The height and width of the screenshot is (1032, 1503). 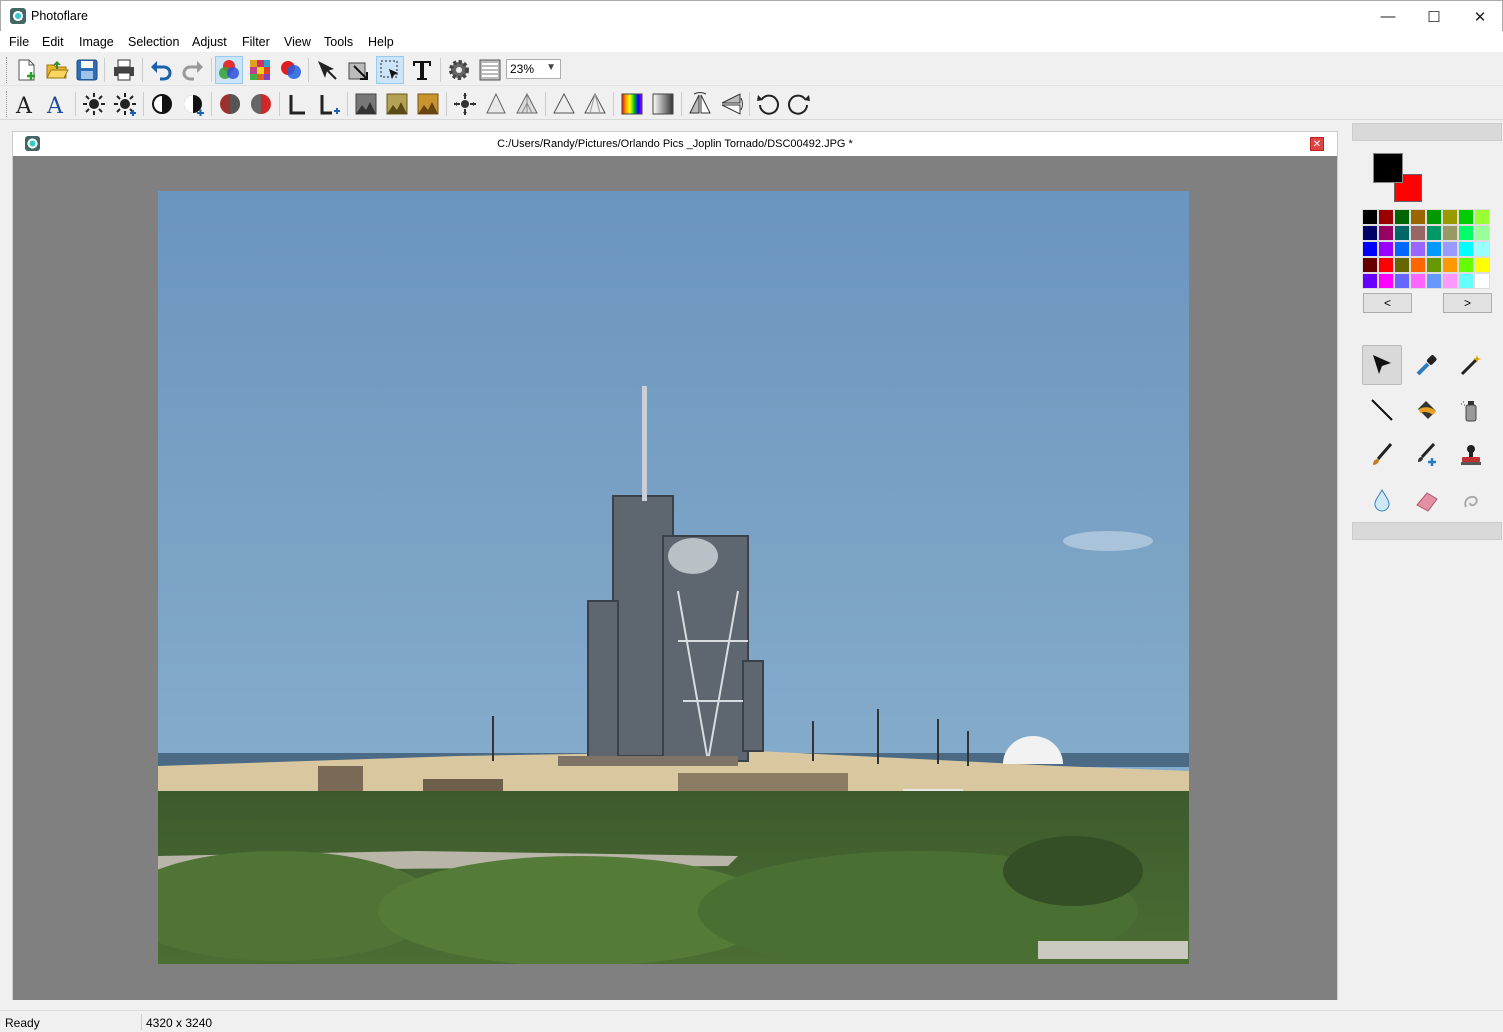 I want to click on menu-file: File, so click(x=19, y=42).